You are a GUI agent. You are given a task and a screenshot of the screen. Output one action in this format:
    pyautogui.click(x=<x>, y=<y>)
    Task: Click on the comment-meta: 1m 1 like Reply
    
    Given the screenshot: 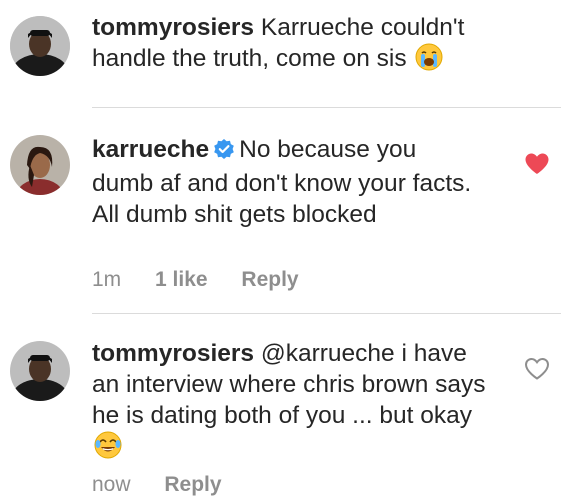 What is the action you would take?
    pyautogui.click(x=209, y=280)
    